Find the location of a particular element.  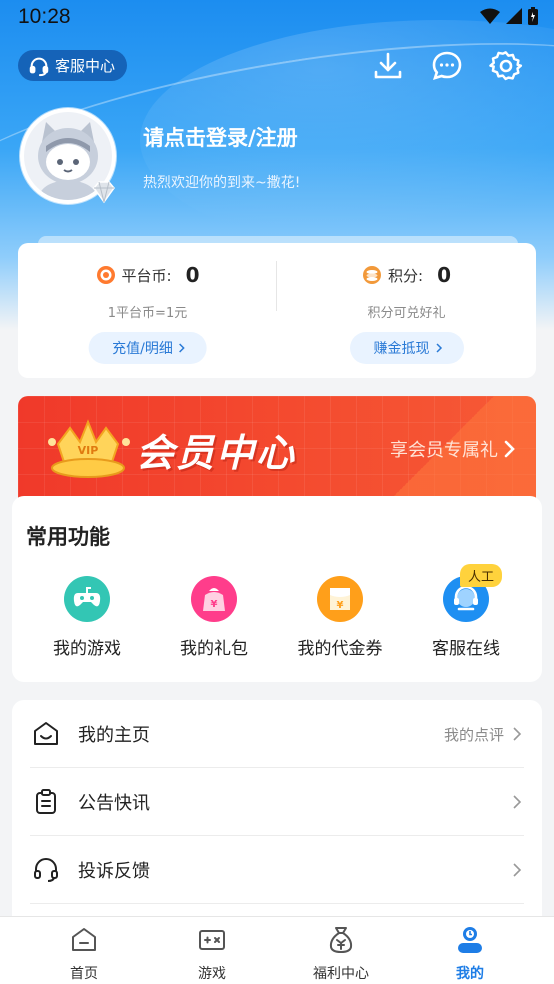

headphones-icon is located at coordinates (46, 870).